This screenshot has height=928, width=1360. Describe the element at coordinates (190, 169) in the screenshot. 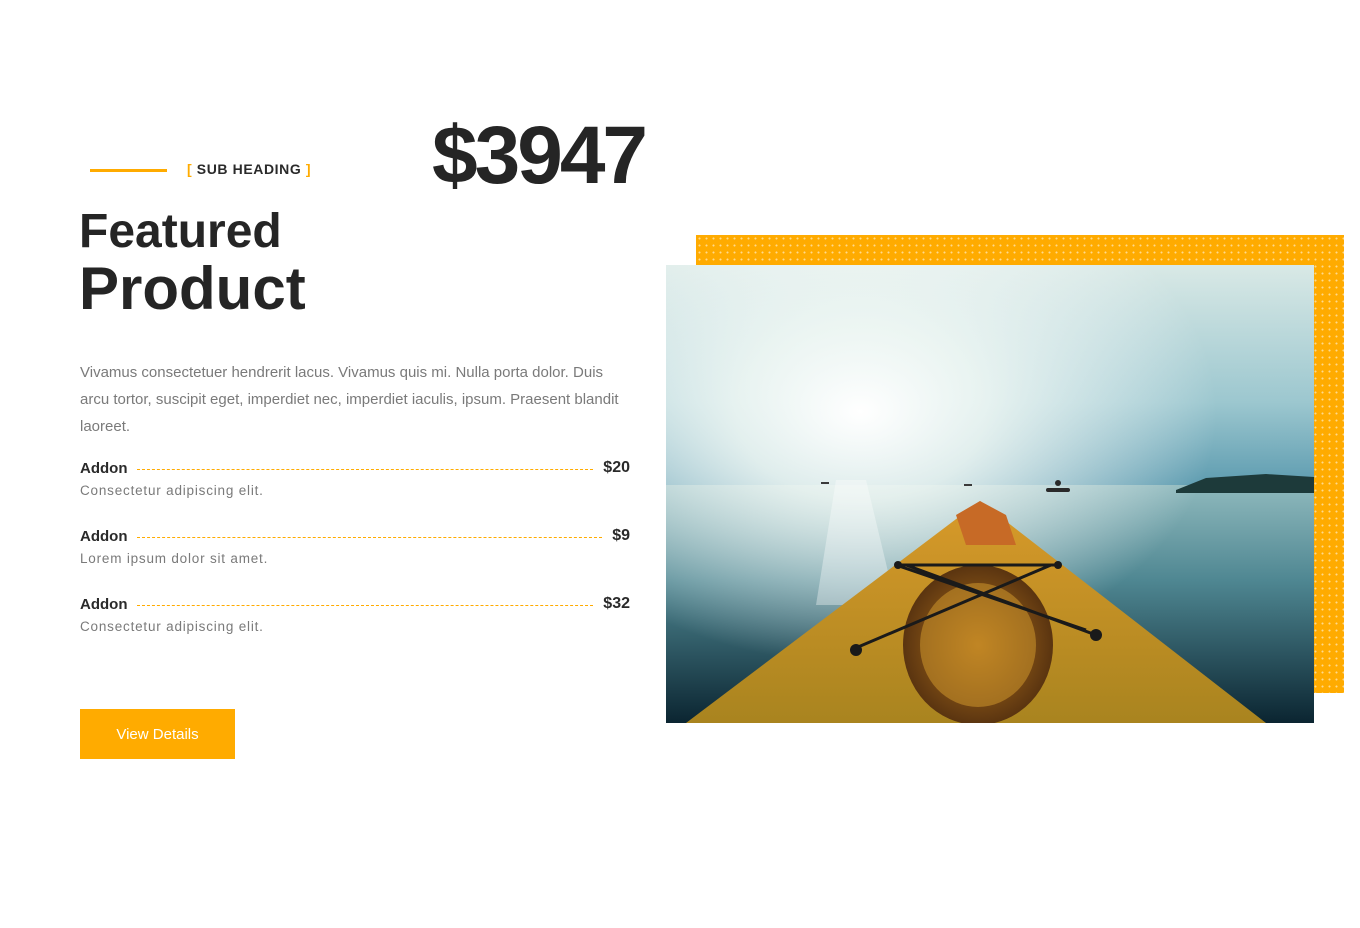

I see `sub-heading-bracket-open: [` at that location.